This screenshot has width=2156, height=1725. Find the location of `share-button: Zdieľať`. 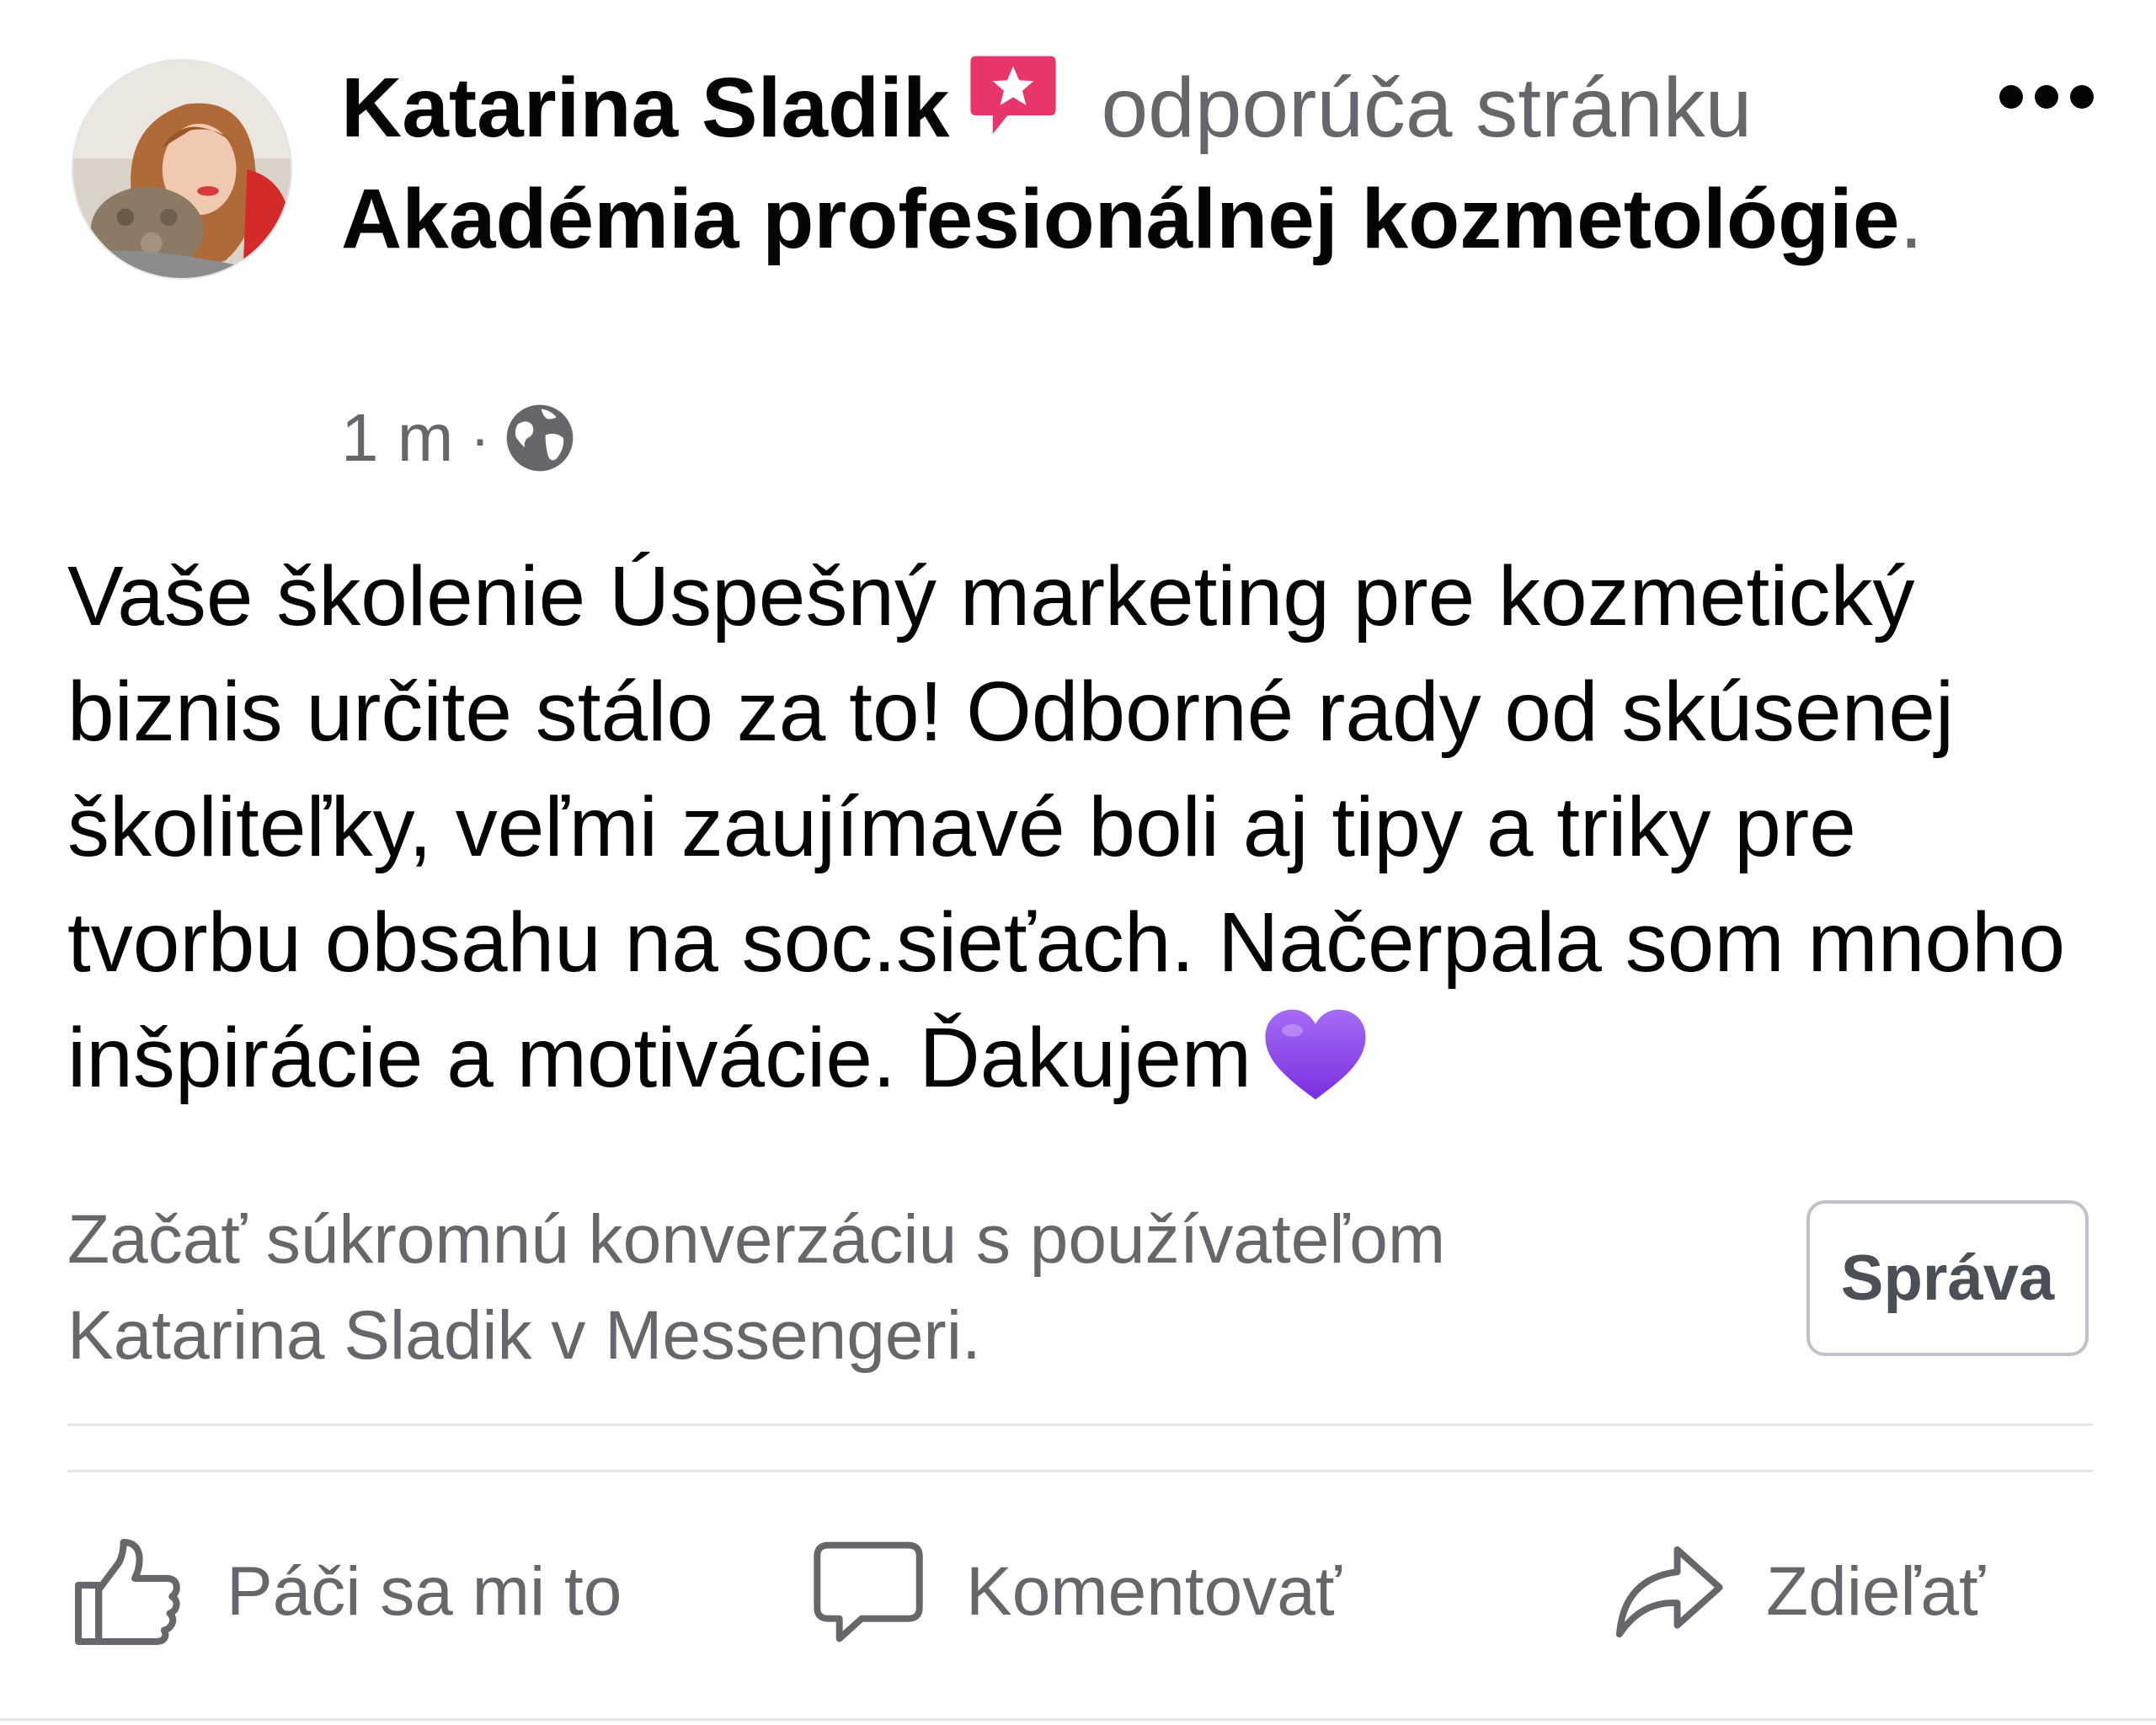

share-button: Zdieľať is located at coordinates (1799, 1592).